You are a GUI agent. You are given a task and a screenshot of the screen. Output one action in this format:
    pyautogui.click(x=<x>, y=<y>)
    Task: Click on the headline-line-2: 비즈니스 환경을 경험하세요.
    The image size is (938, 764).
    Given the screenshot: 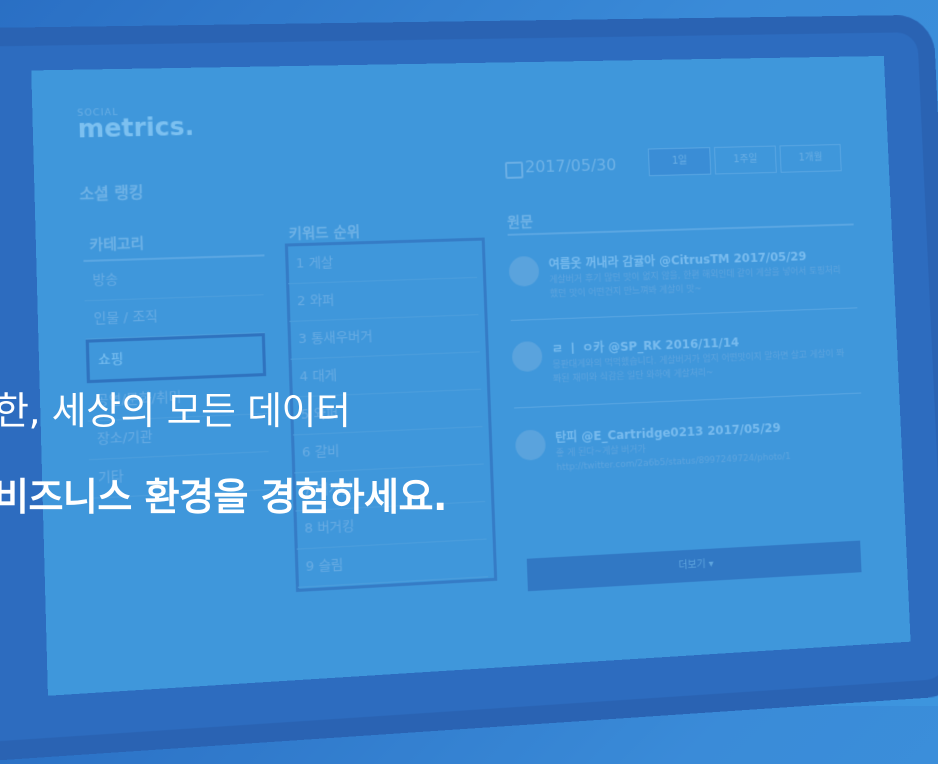 What is the action you would take?
    pyautogui.click(x=223, y=497)
    